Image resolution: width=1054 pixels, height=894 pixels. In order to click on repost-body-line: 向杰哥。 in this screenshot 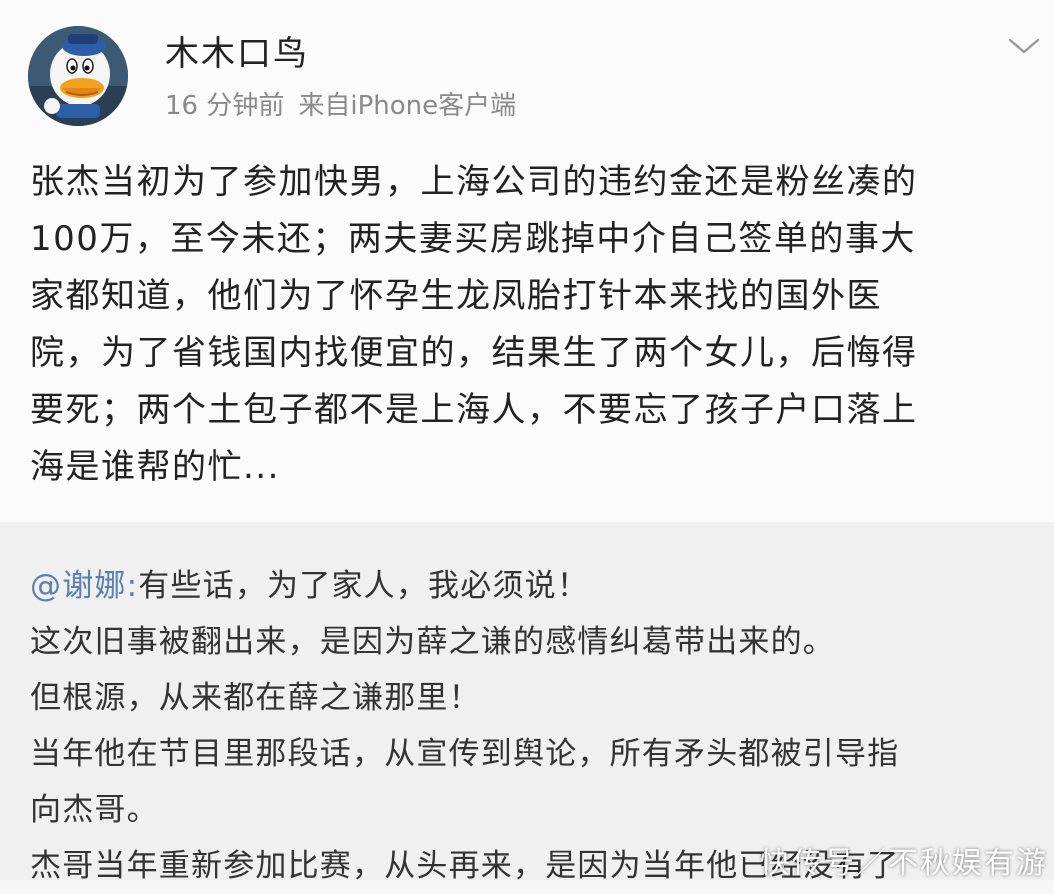, I will do `click(94, 810)`.